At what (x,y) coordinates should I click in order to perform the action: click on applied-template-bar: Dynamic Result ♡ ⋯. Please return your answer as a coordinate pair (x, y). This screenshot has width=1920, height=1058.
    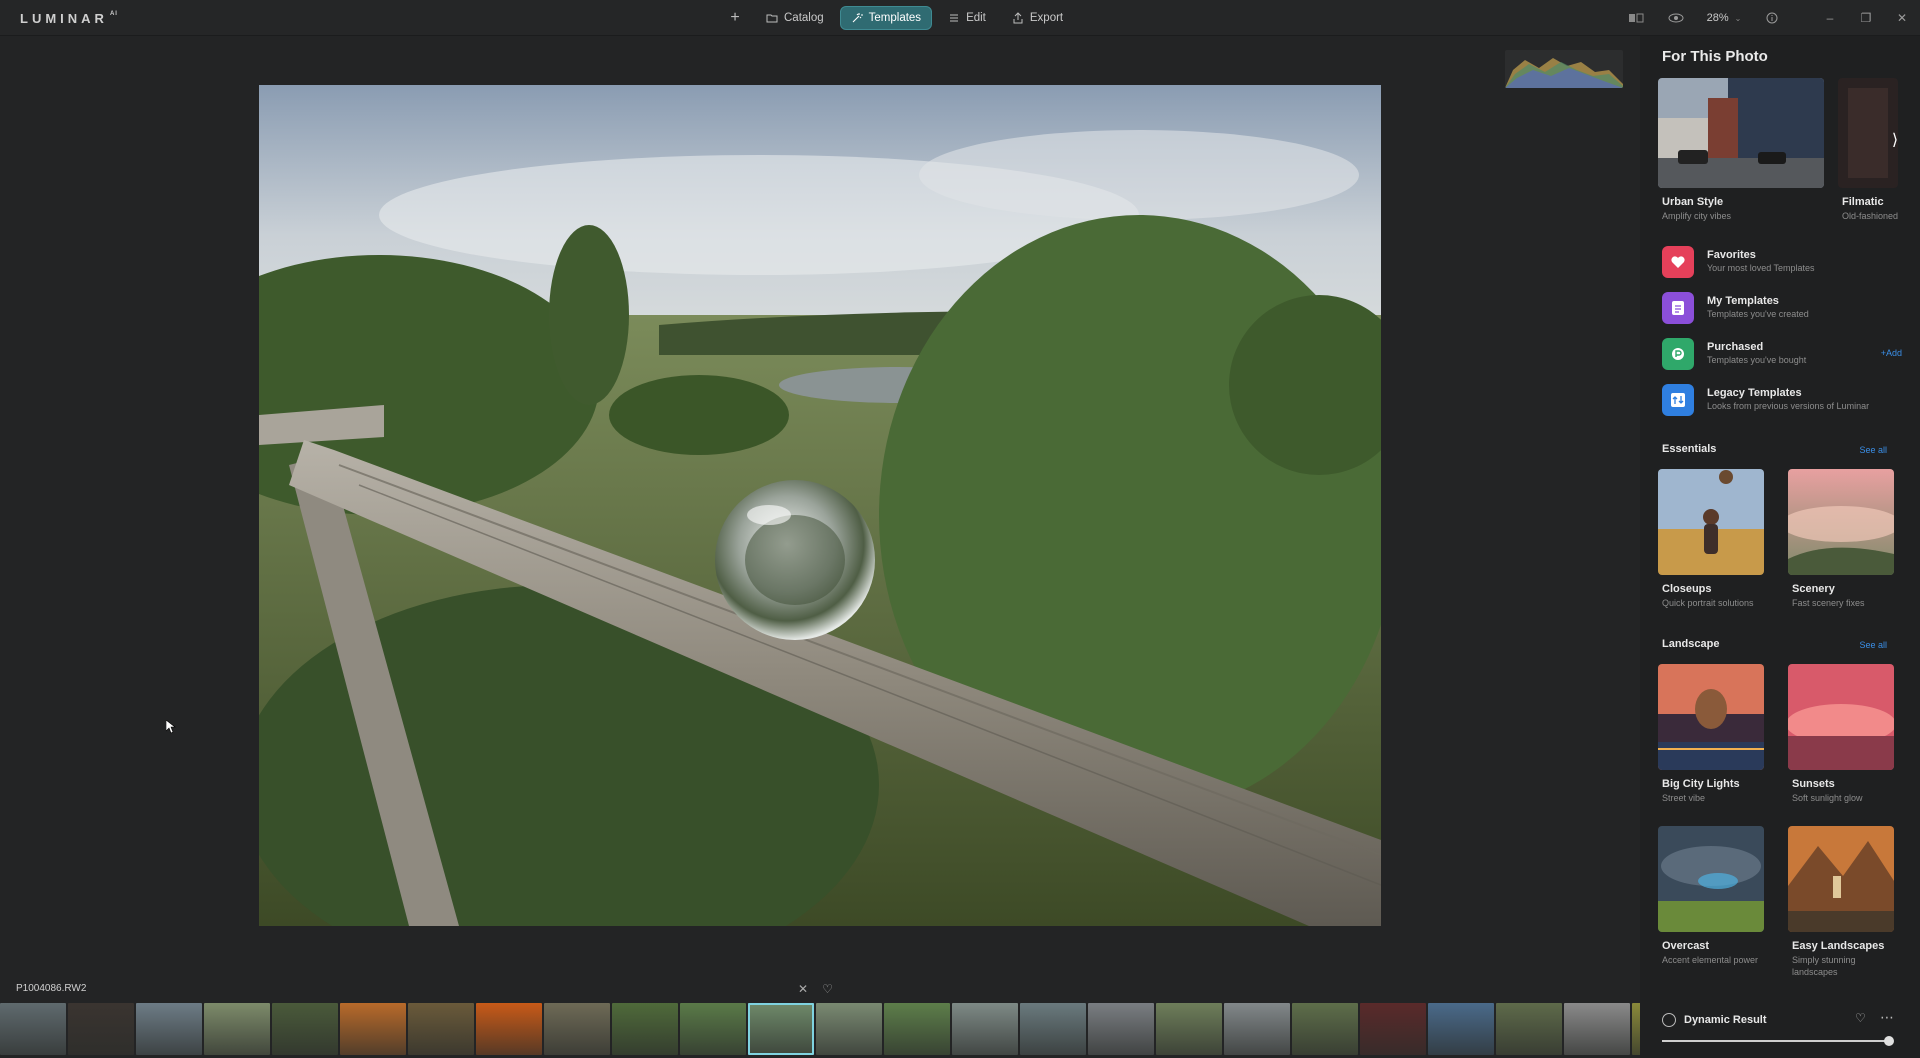
    Looking at the image, I should click on (1780, 1030).